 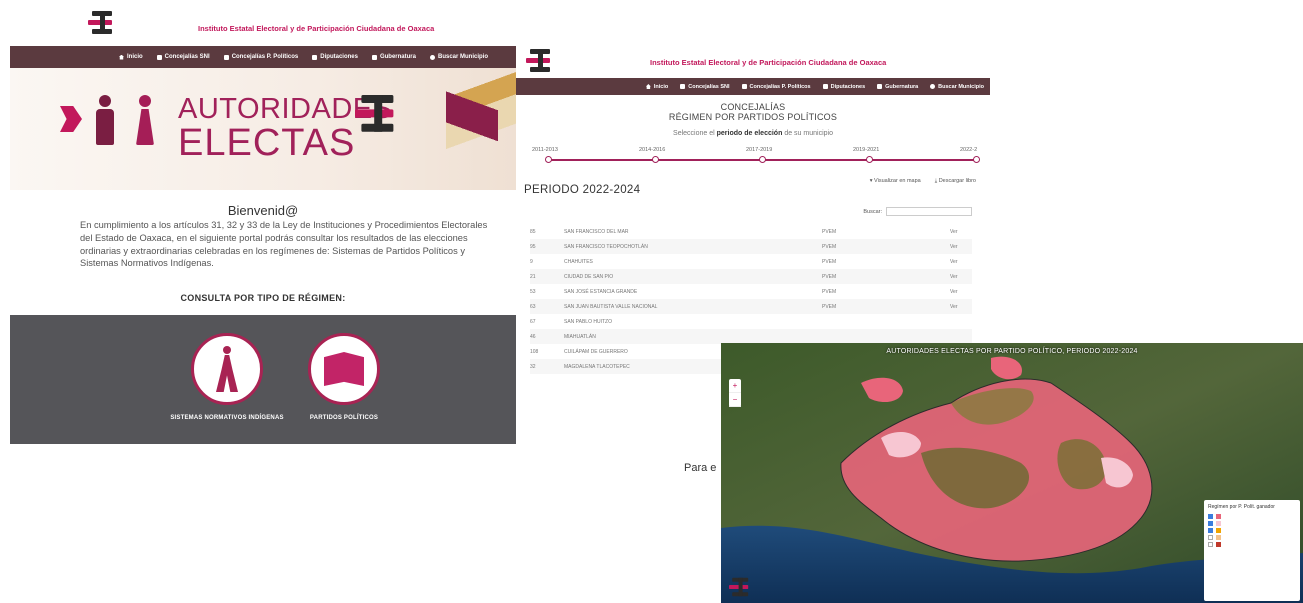 I want to click on arrow-heart-icon, so click(x=71, y=119).